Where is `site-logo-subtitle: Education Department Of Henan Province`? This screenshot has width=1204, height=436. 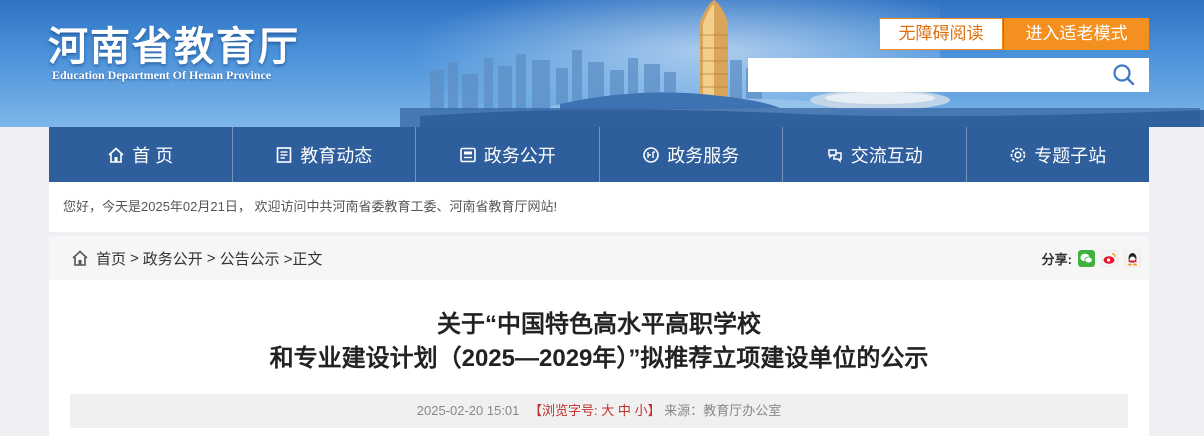 site-logo-subtitle: Education Department Of Henan Province is located at coordinates (162, 75).